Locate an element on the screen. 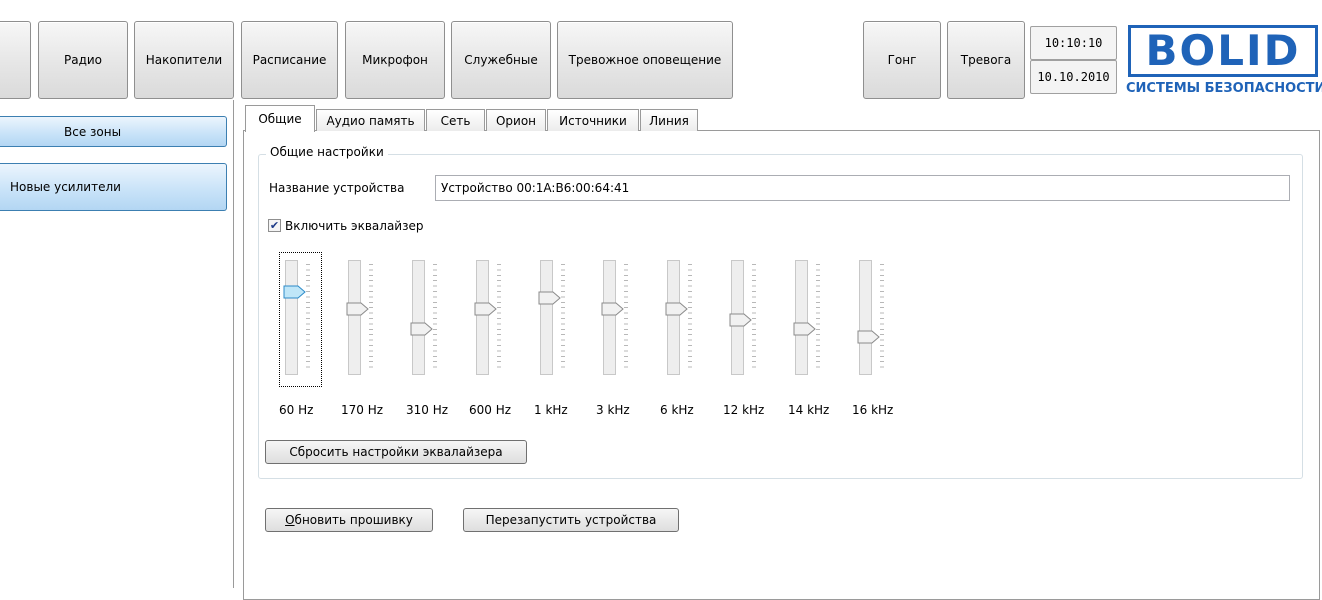 The width and height of the screenshot is (1322, 600). brand-name: BOLID is located at coordinates (1223, 50).